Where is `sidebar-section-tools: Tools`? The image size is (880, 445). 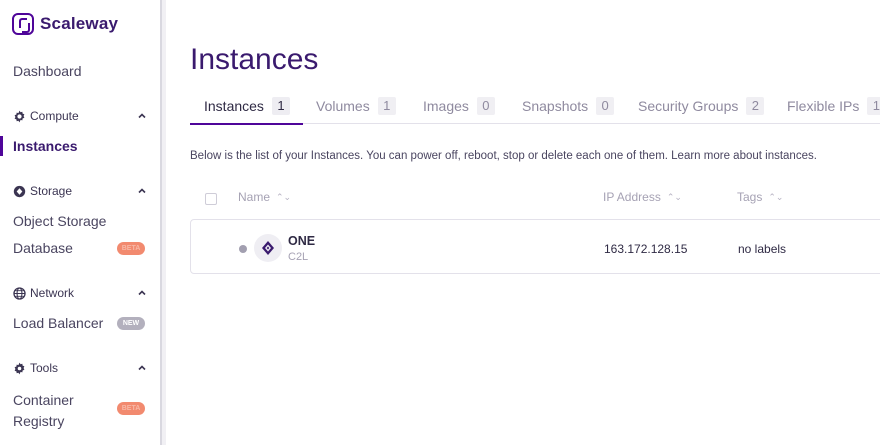
sidebar-section-tools: Tools is located at coordinates (80, 368).